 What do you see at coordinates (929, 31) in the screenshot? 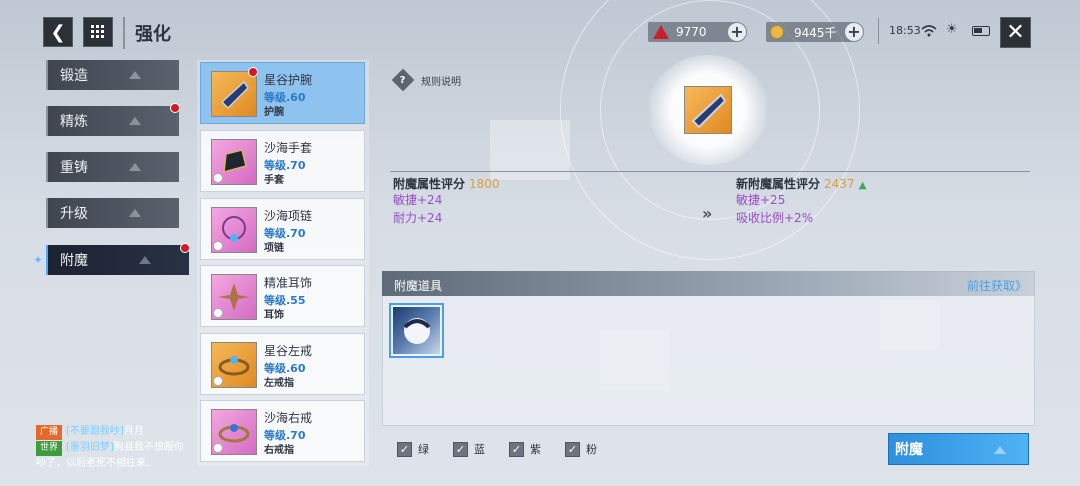
I see `wifi-icon` at bounding box center [929, 31].